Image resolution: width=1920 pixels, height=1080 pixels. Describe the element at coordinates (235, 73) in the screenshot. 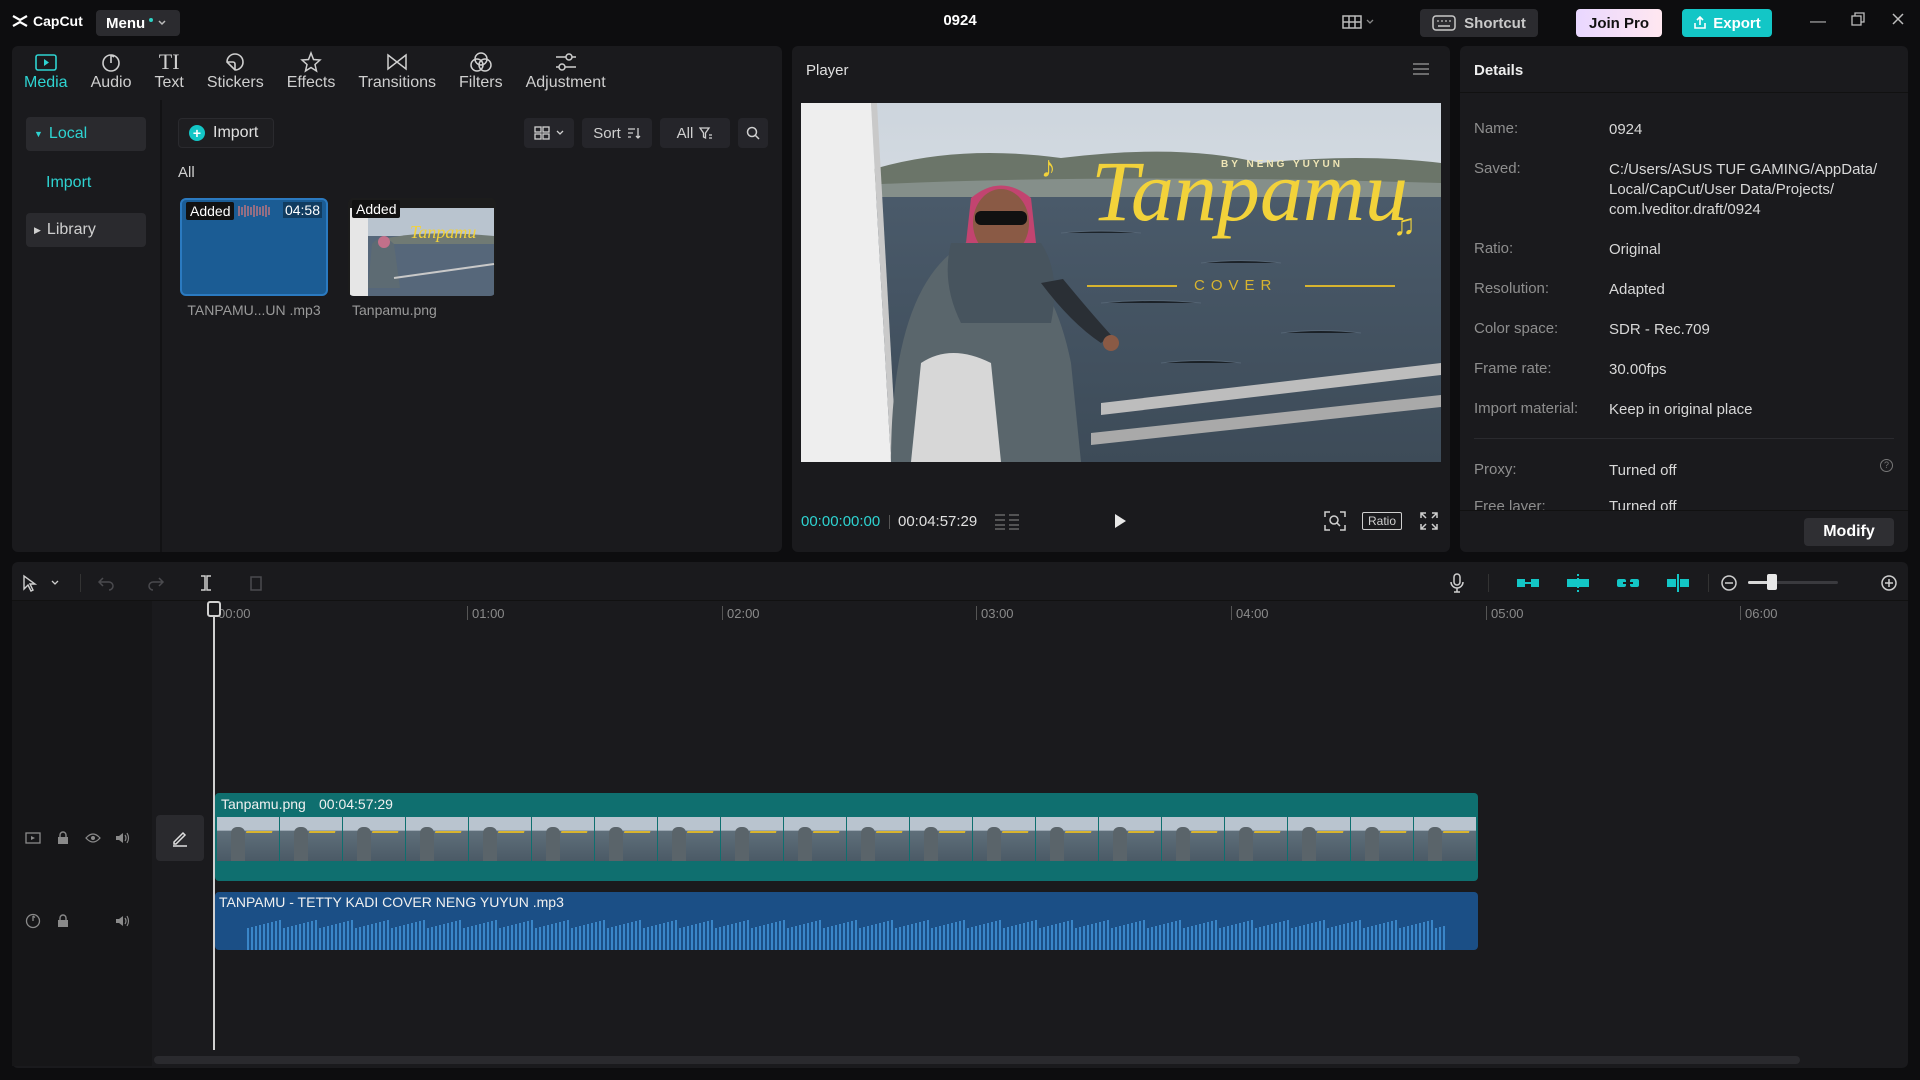

I see `tab-stickers: Stickers` at that location.